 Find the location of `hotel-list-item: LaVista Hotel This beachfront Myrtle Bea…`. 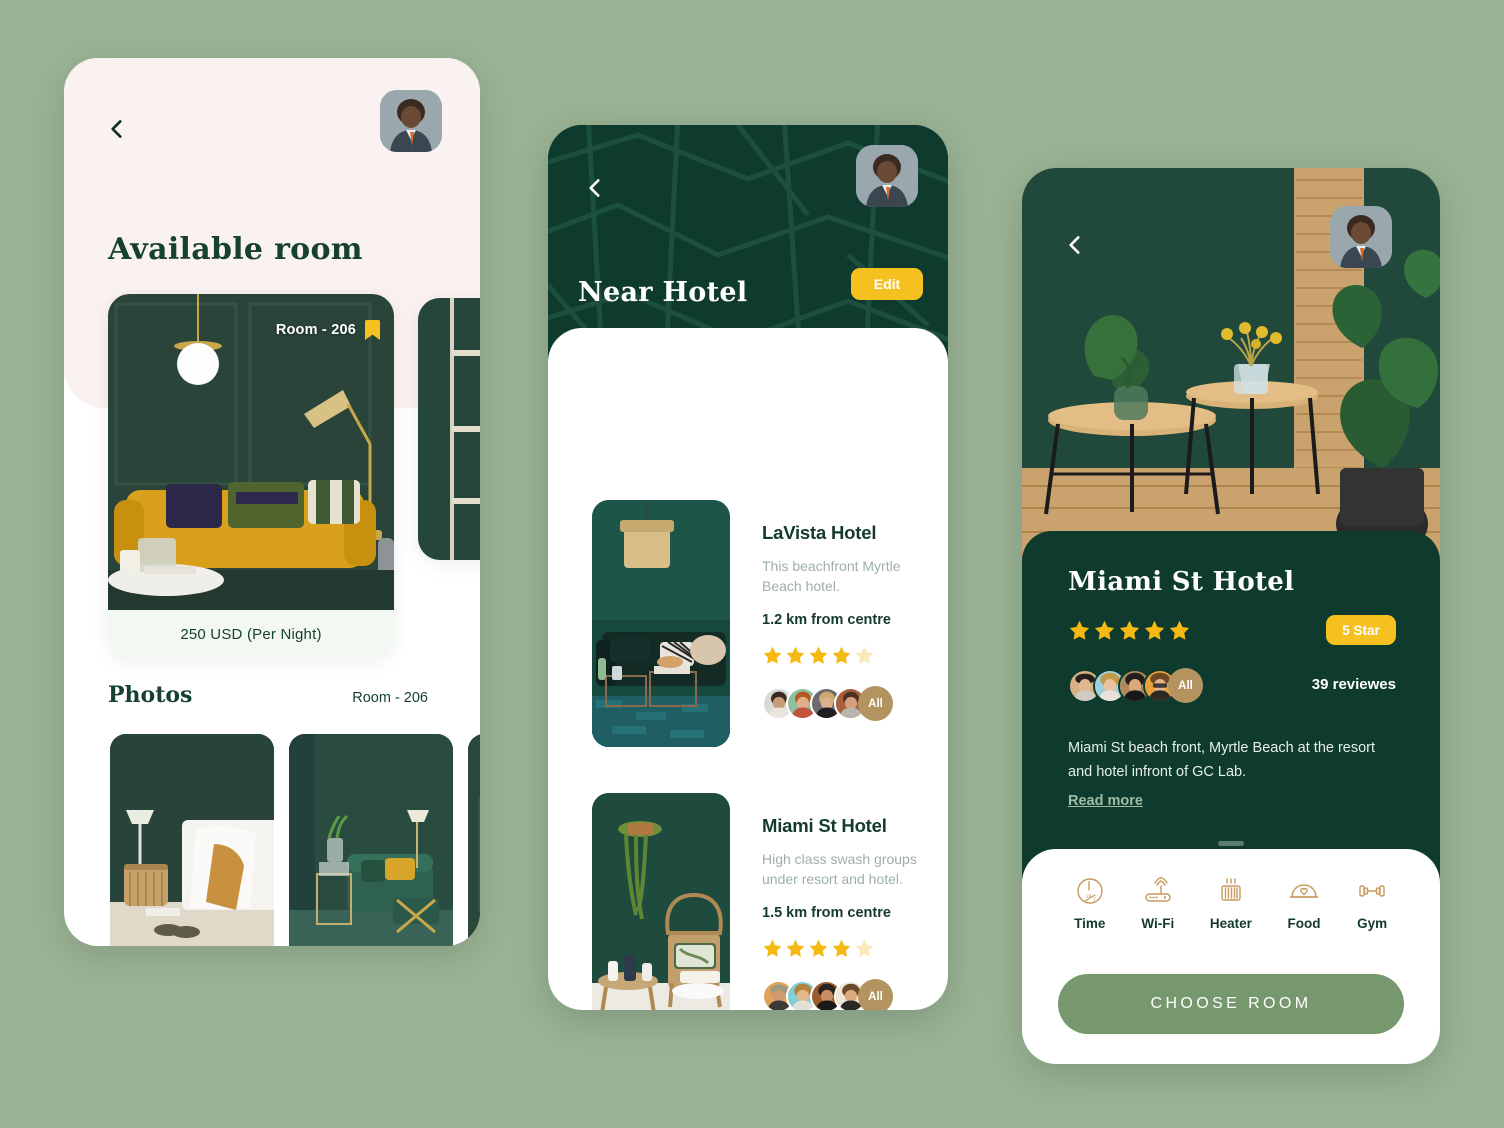

hotel-list-item: LaVista Hotel This beachfront Myrtle Bea… is located at coordinates (770, 623).